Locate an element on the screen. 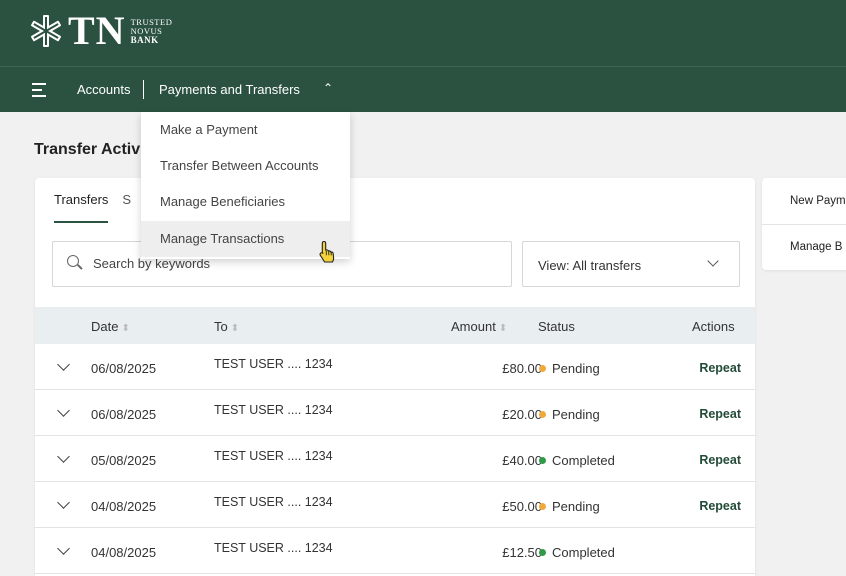 The width and height of the screenshot is (846, 576). logo-line-3: BANK is located at coordinates (144, 39).